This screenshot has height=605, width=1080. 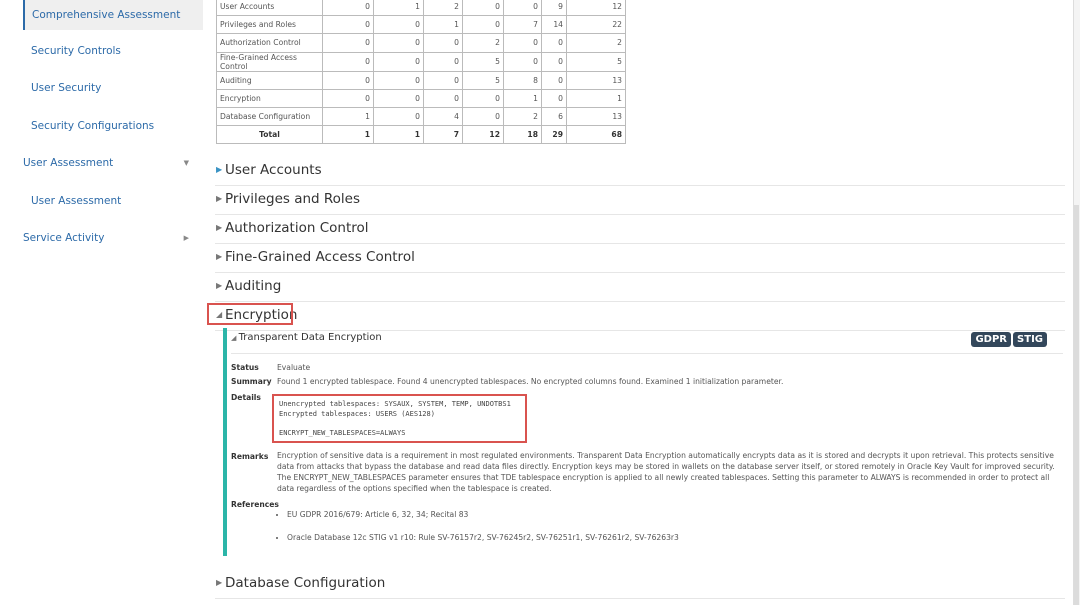 I want to click on references-label: References, so click(x=255, y=504).